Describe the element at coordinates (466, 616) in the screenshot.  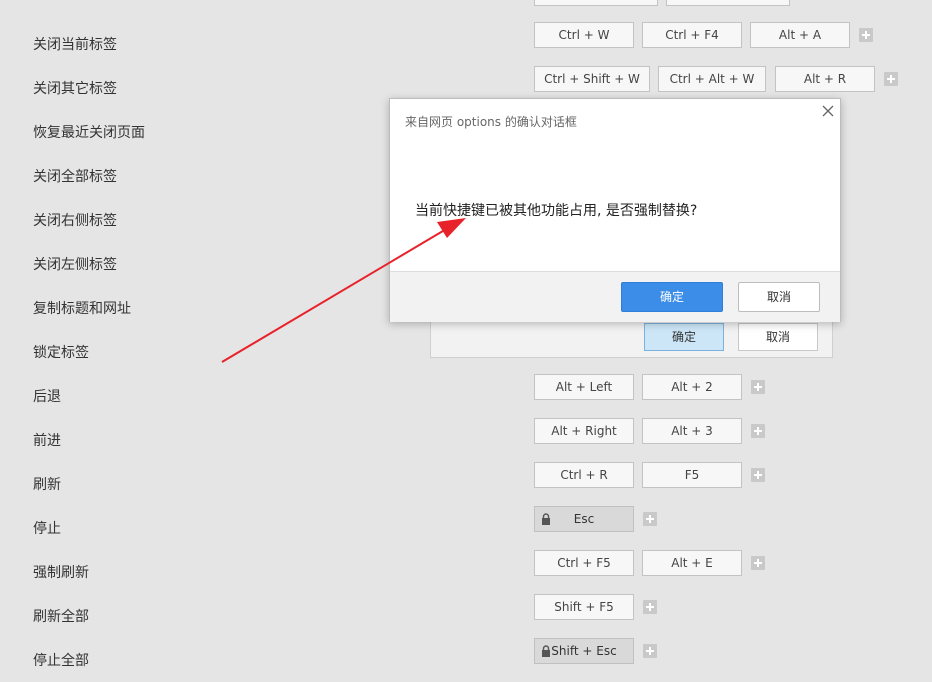
I see `shortcut-row: 刷新全部 Shift + F5` at that location.